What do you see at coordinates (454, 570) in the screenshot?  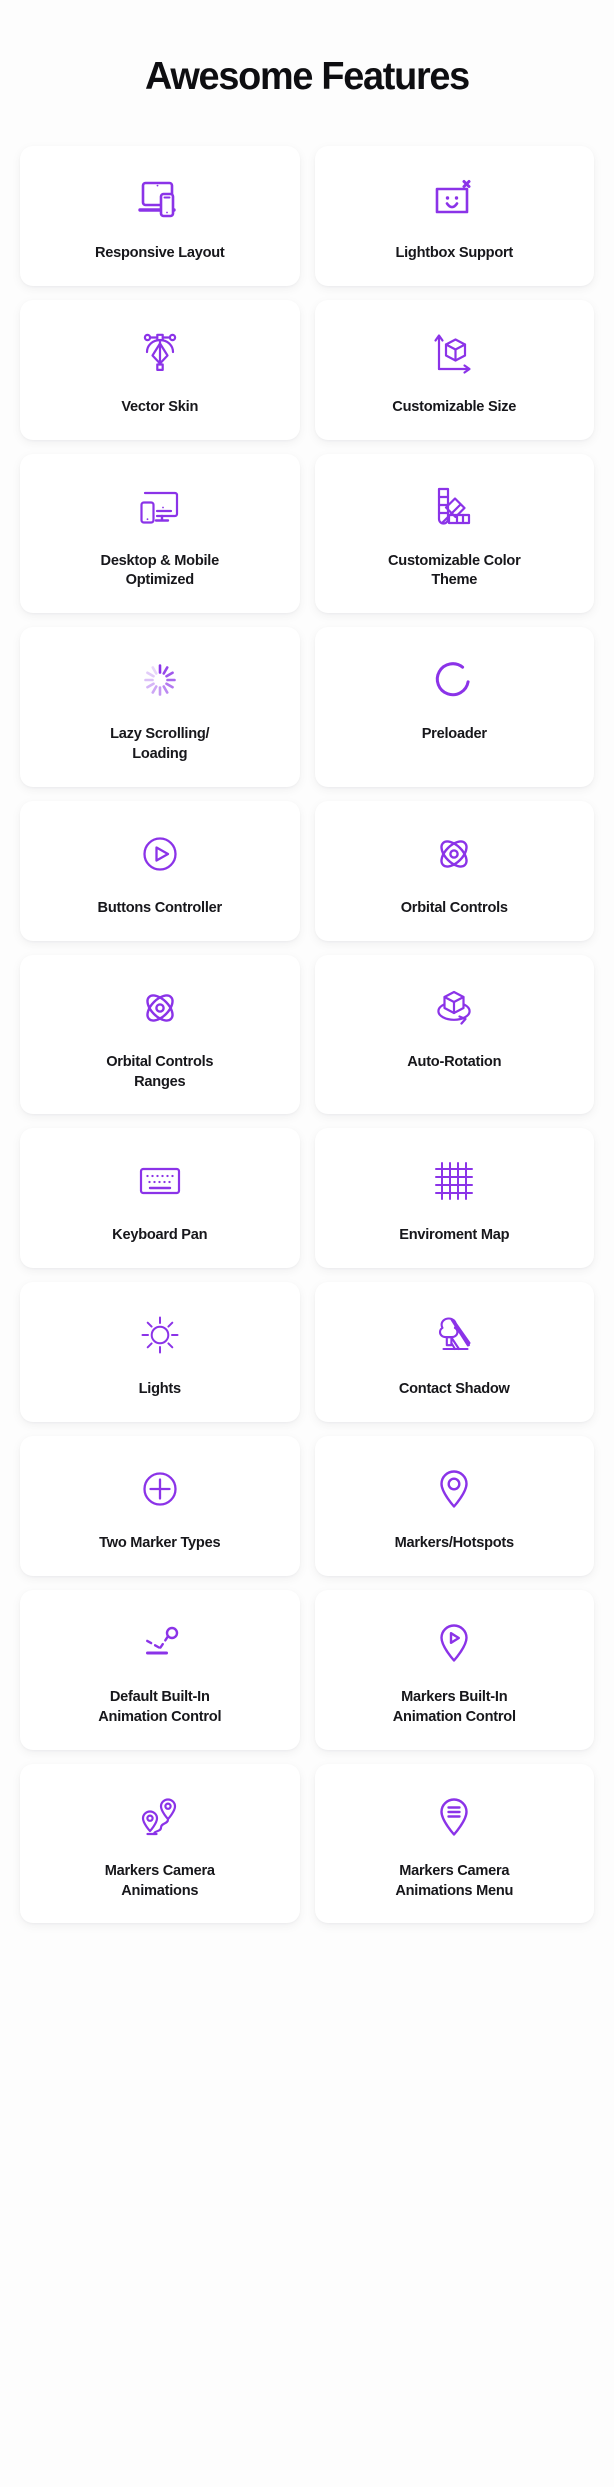 I see `feature-label: Customizable Color Theme` at bounding box center [454, 570].